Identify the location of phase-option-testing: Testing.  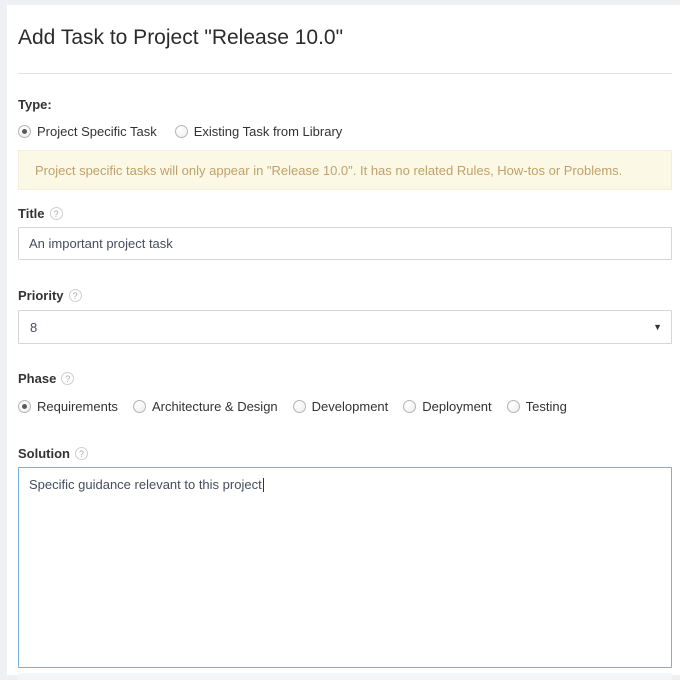
(536, 406).